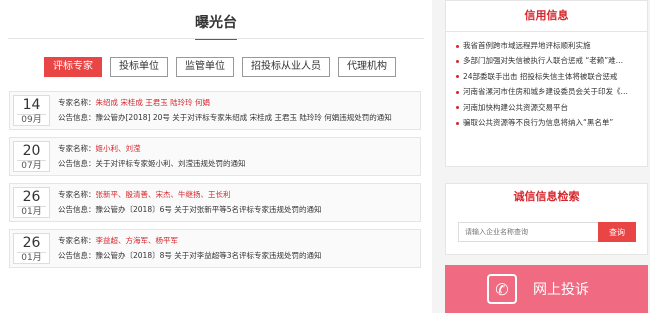 The height and width of the screenshot is (313, 650). I want to click on expert-names: 李益超、方海军、杨平军, so click(137, 240).